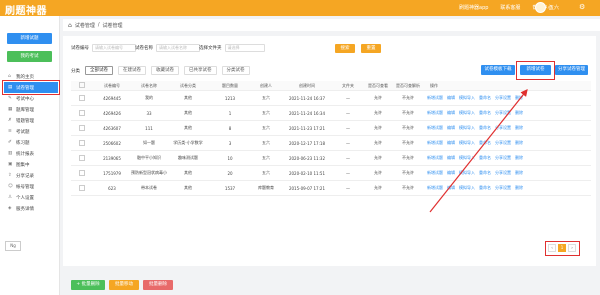 The height and width of the screenshot is (295, 600). What do you see at coordinates (132, 70) in the screenshot?
I see `tab-building: 在建试卷` at bounding box center [132, 70].